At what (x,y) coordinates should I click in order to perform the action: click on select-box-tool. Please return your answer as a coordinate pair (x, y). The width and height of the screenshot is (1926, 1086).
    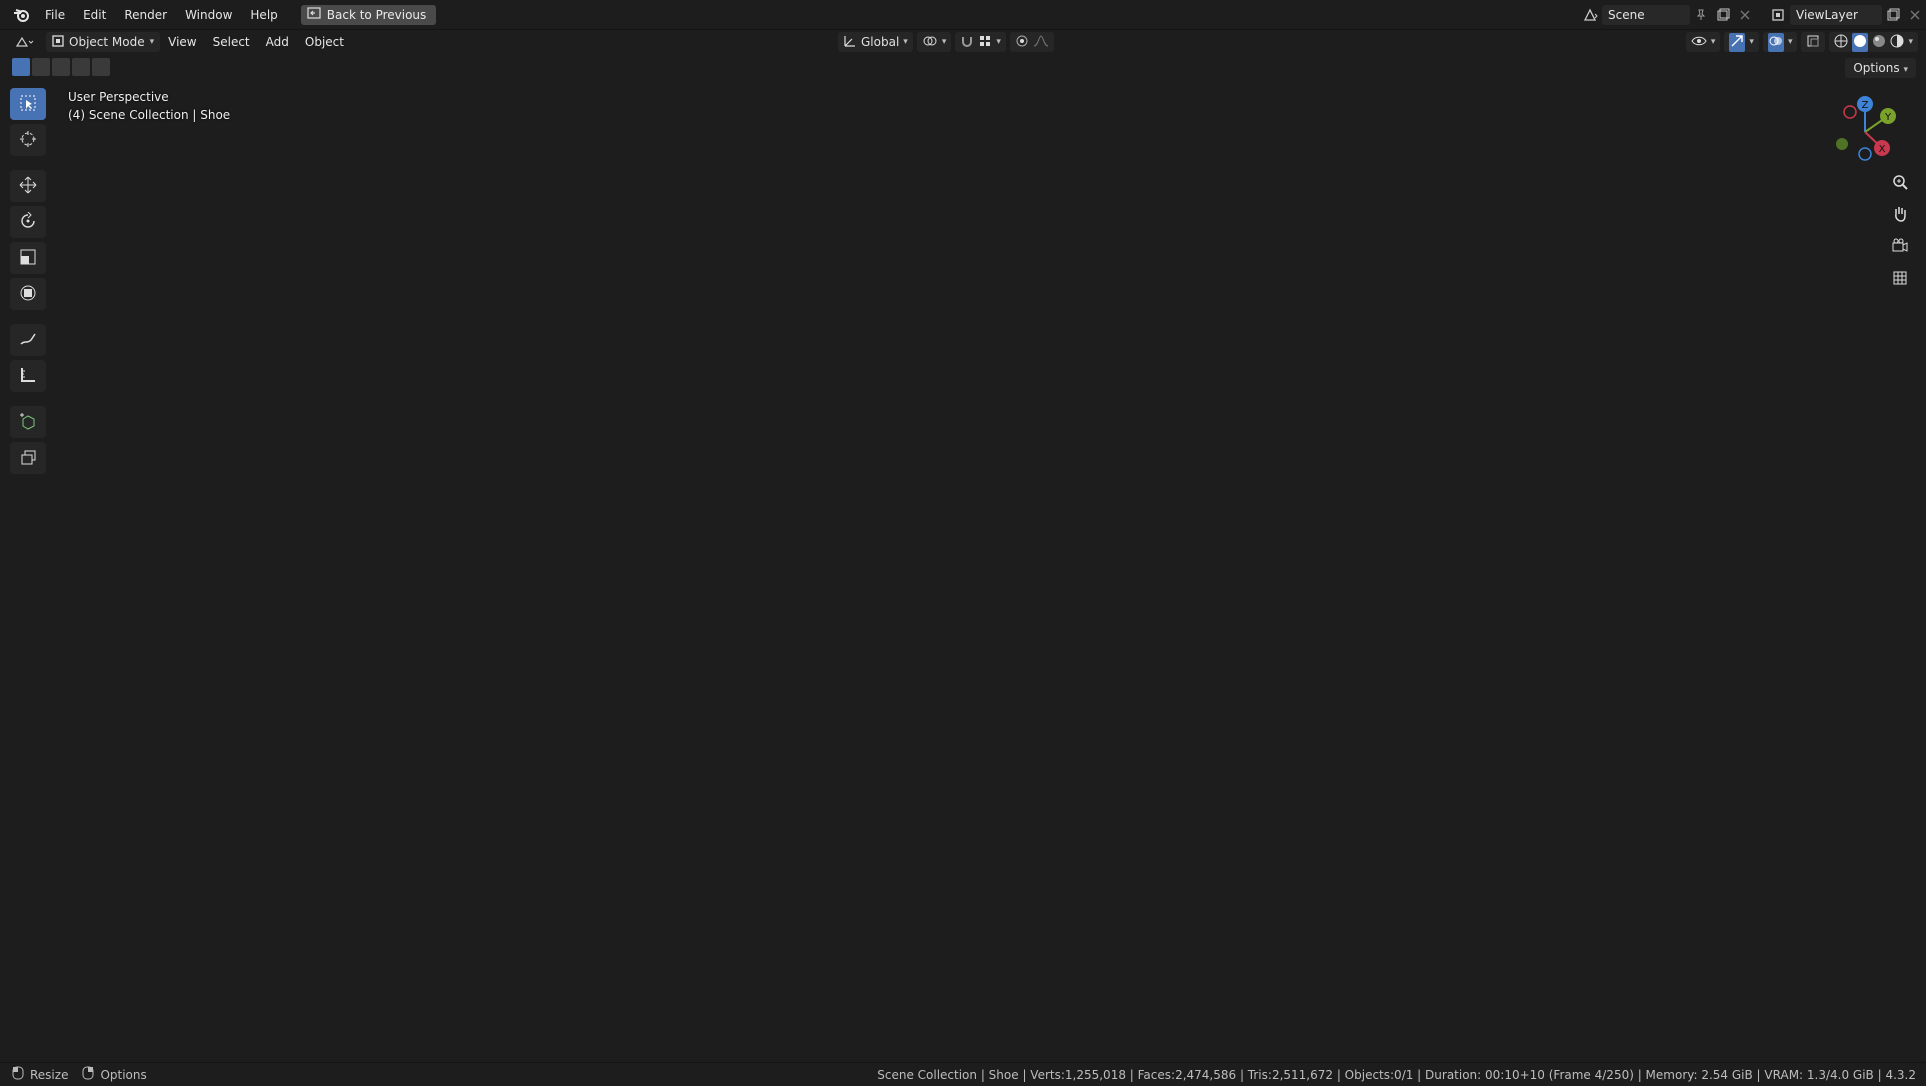
    Looking at the image, I should click on (28, 104).